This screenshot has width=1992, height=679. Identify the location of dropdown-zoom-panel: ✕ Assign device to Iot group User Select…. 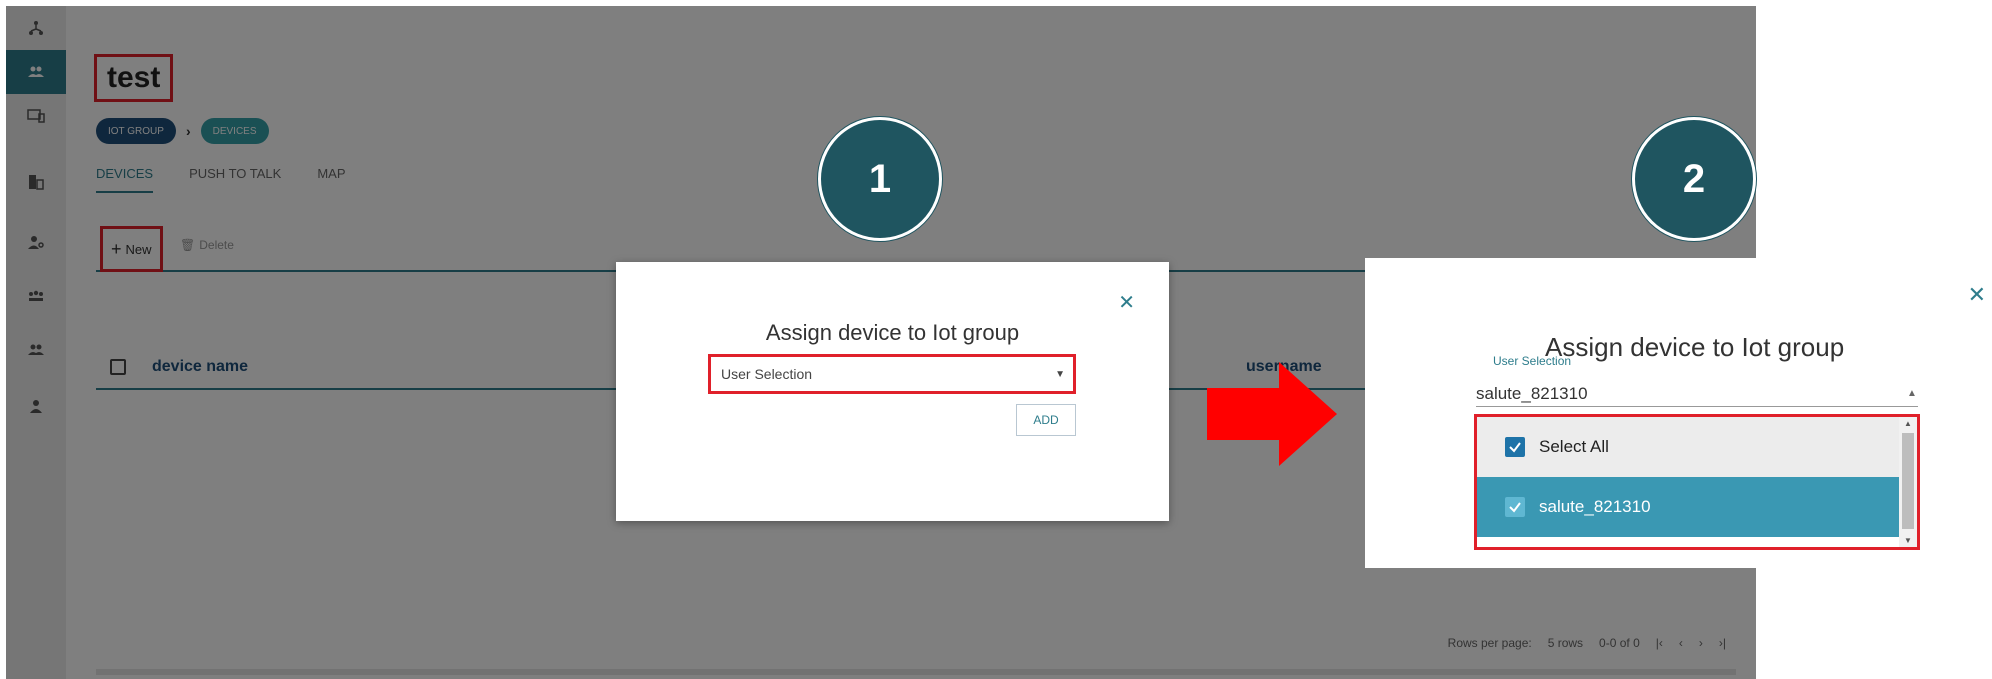
(1678, 413).